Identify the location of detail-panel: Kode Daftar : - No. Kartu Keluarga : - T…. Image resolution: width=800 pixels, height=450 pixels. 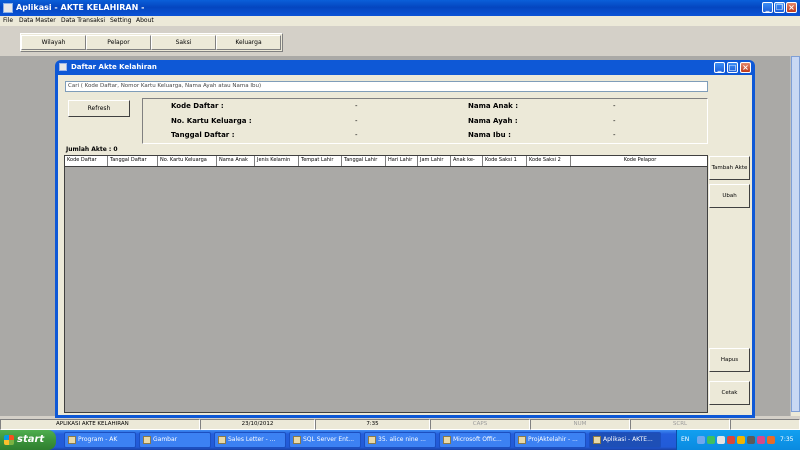
(425, 121).